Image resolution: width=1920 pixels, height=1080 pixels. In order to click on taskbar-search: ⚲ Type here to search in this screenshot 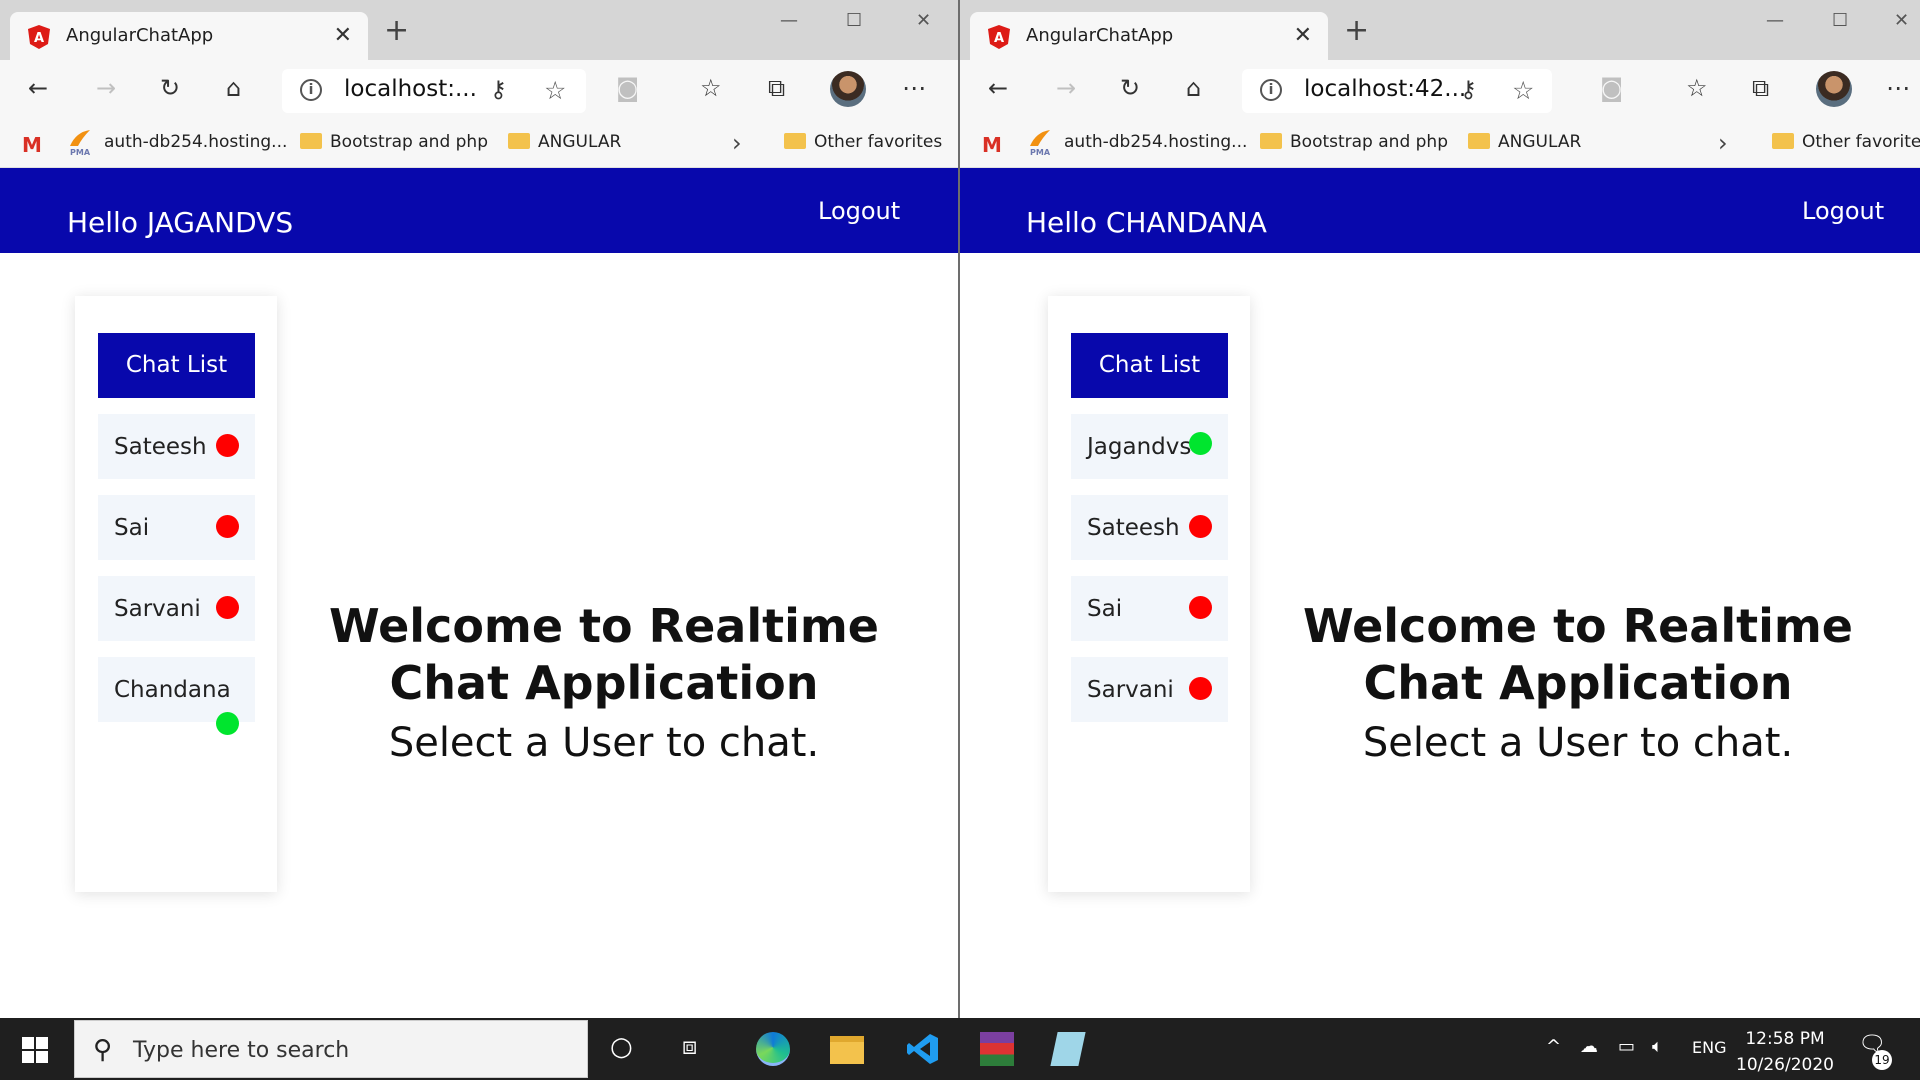, I will do `click(331, 1049)`.